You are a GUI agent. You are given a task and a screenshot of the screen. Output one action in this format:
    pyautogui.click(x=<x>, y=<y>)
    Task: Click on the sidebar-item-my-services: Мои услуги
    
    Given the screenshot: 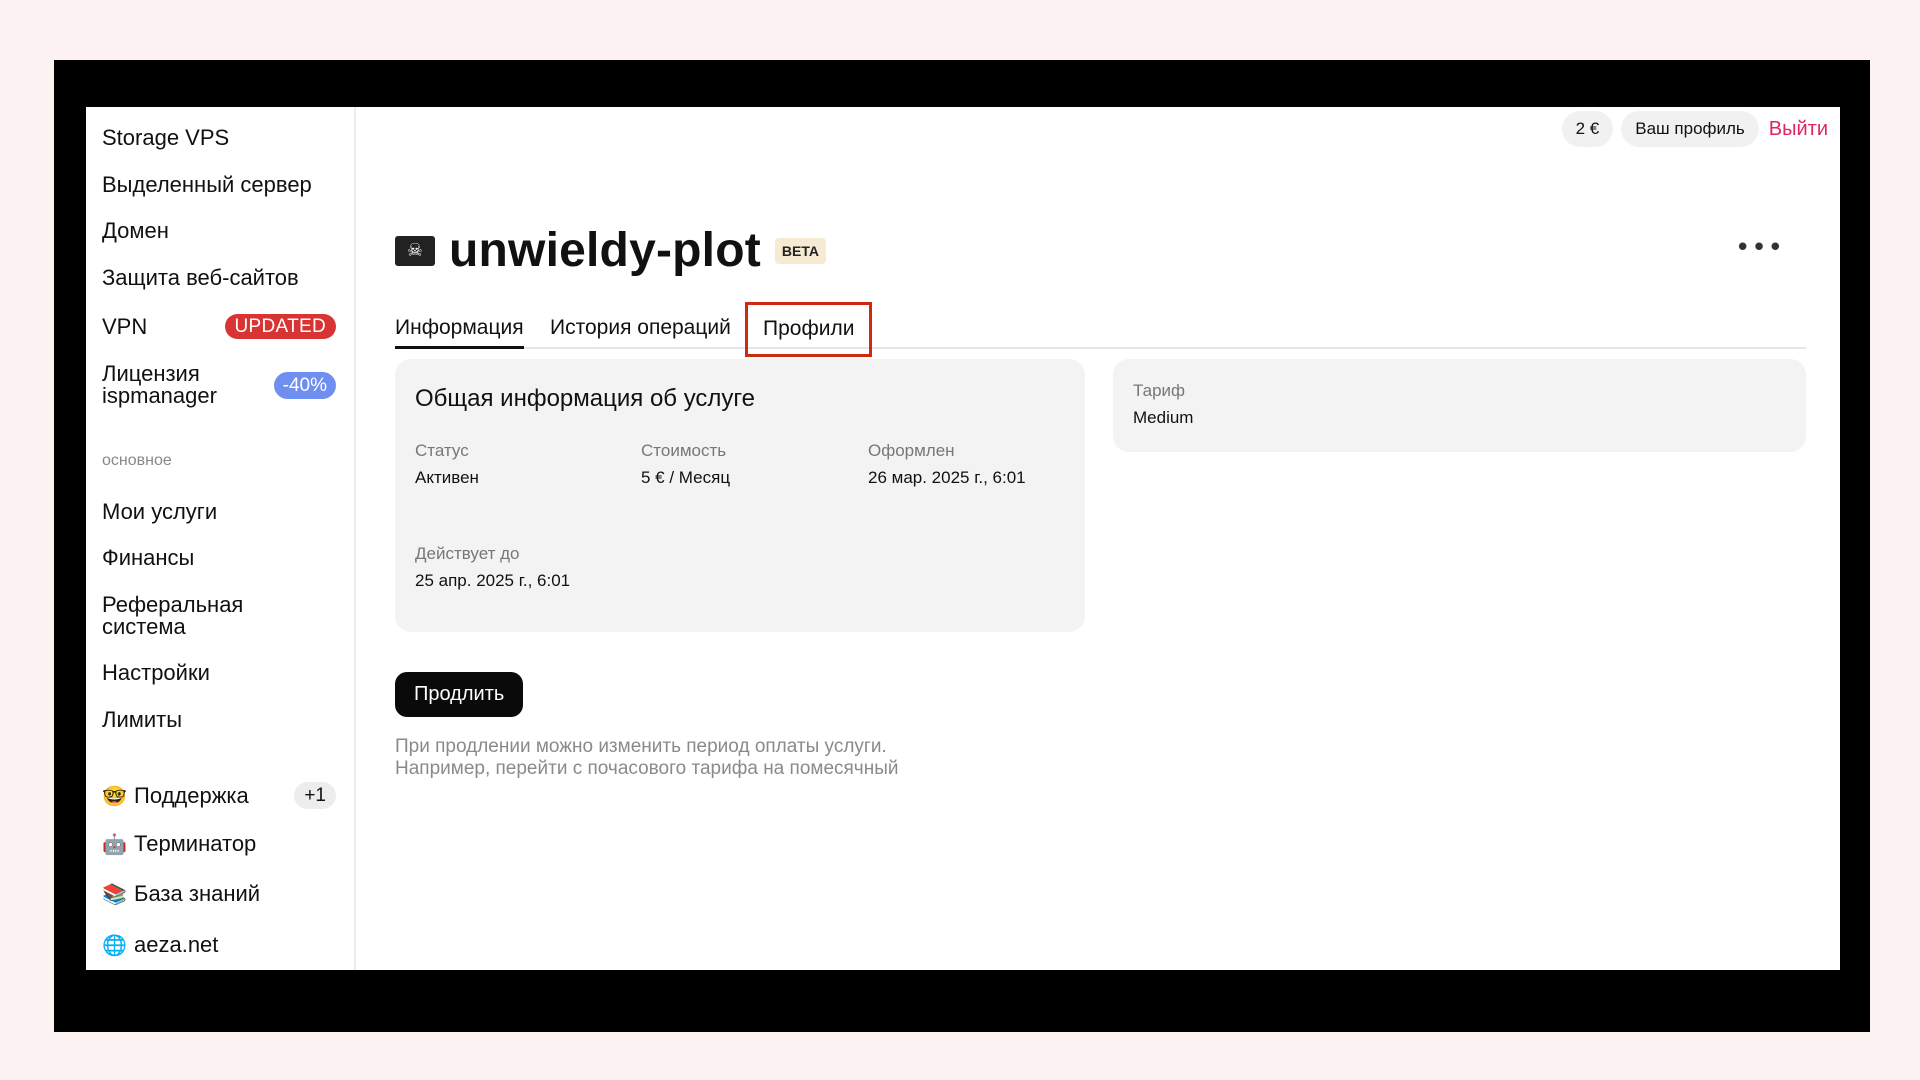 What is the action you would take?
    pyautogui.click(x=219, y=512)
    